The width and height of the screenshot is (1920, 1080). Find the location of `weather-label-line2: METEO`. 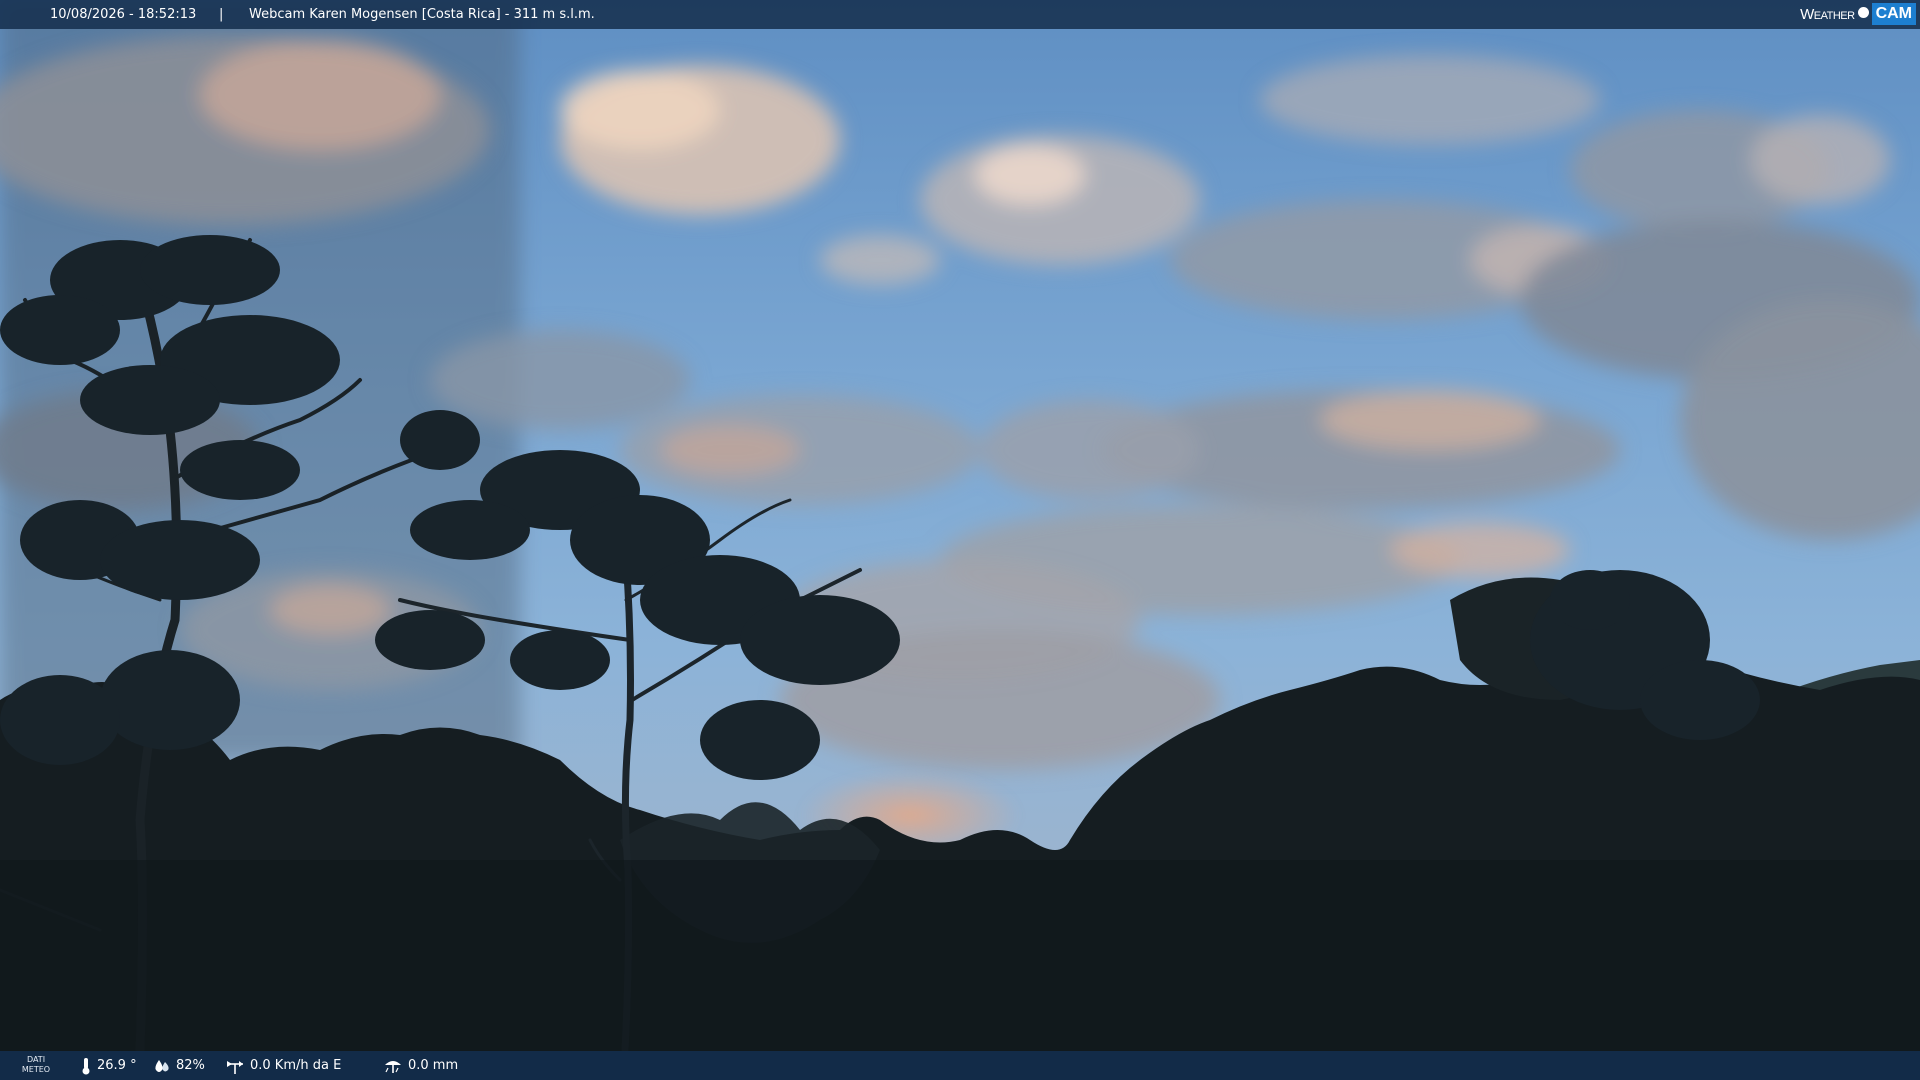

weather-label-line2: METEO is located at coordinates (36, 1069).